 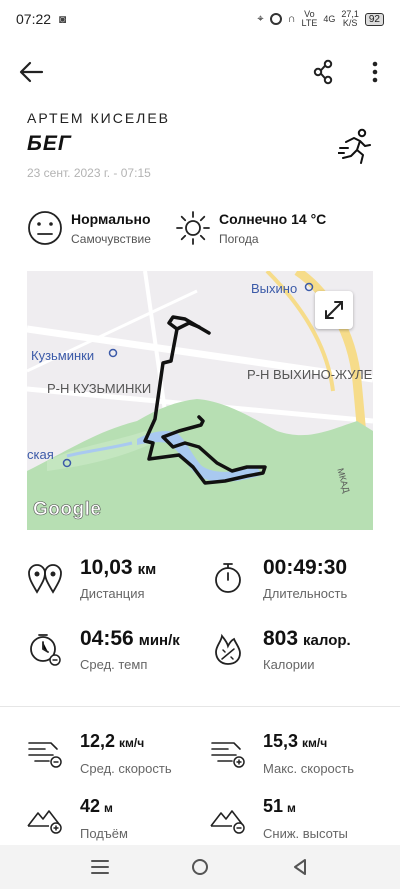 I want to click on workout-owner: АРТЕМ КИСЕЛЕВ, so click(x=99, y=118).